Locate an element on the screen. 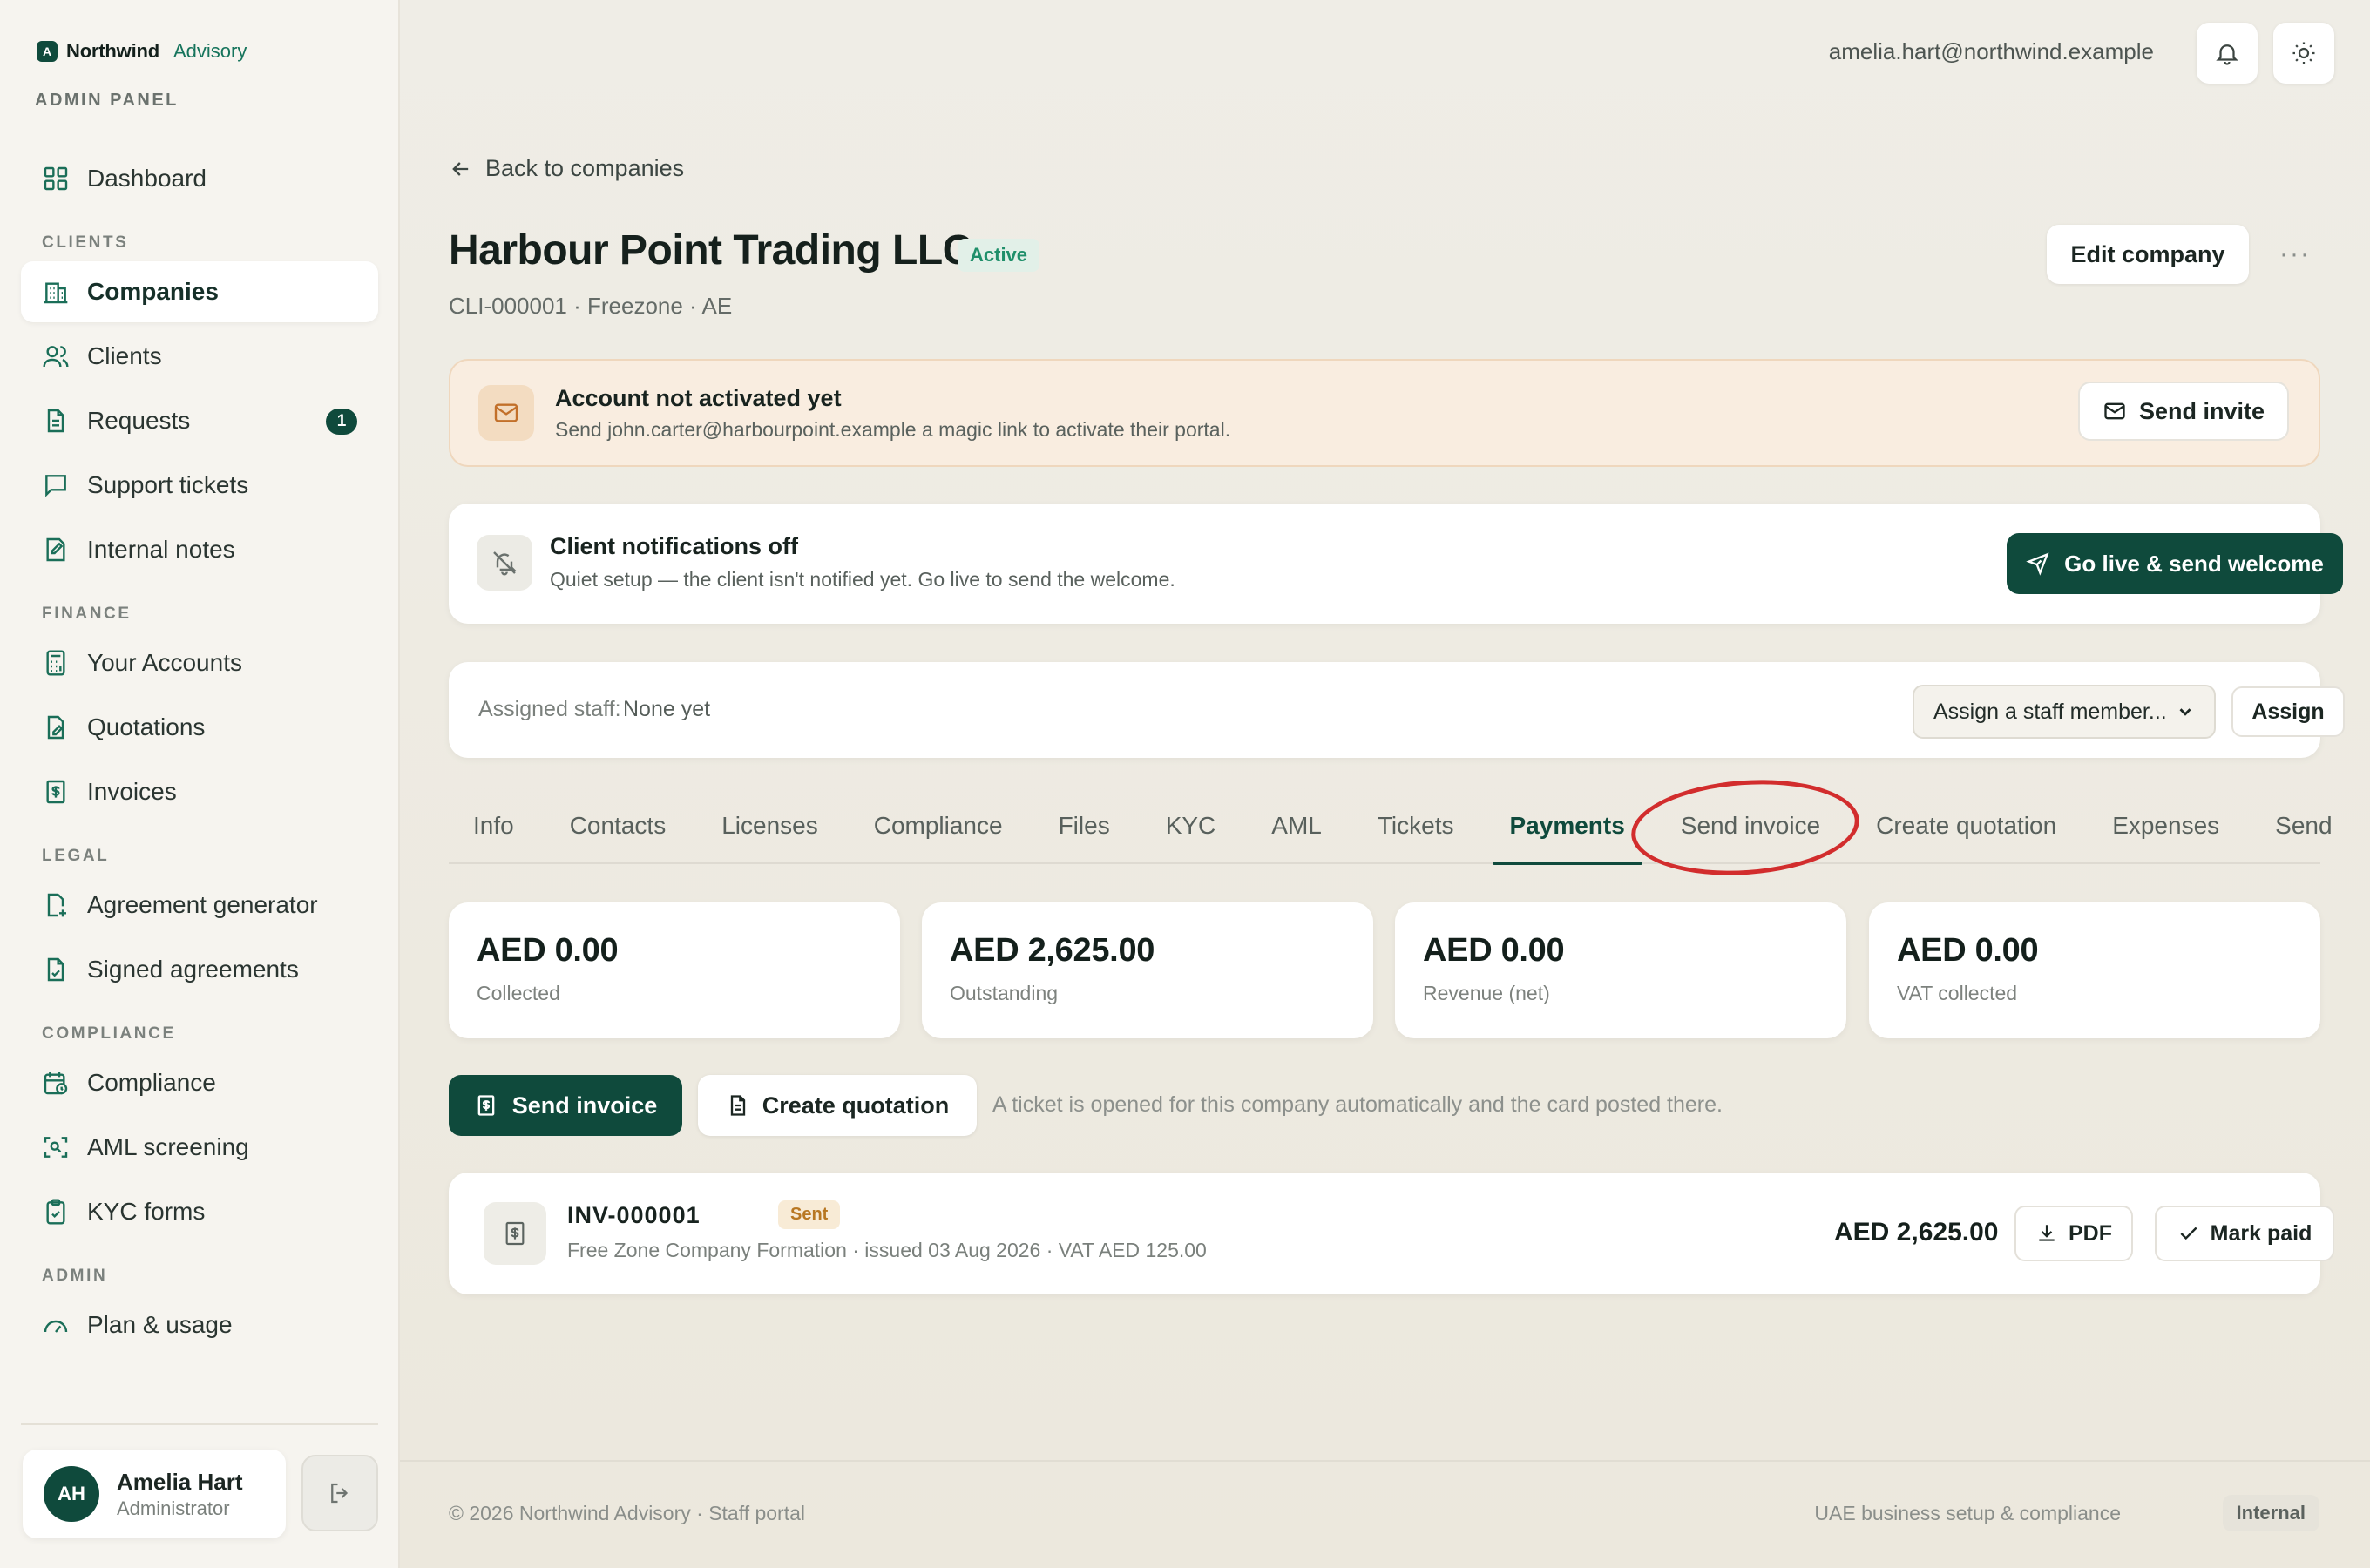  sidebar-item-label: Dashboard is located at coordinates (147, 178).